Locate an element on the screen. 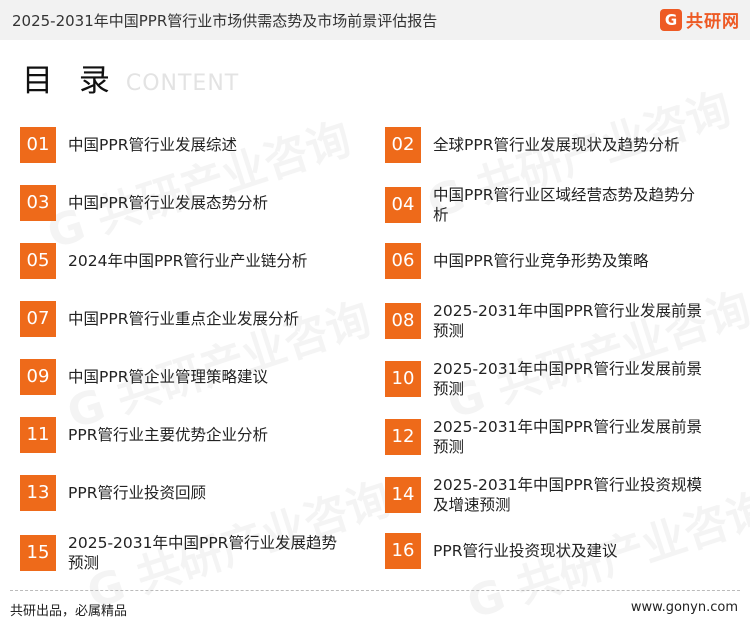 The height and width of the screenshot is (631, 750). toc-item-label: PPR管行业投资回顾 is located at coordinates (137, 493).